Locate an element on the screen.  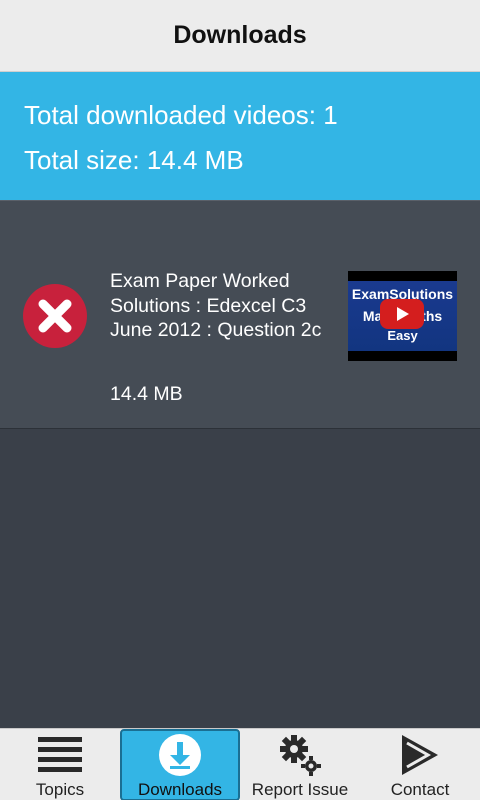
video-thumbnail: ExamSolutions Make Maths Easy is located at coordinates (402, 316).